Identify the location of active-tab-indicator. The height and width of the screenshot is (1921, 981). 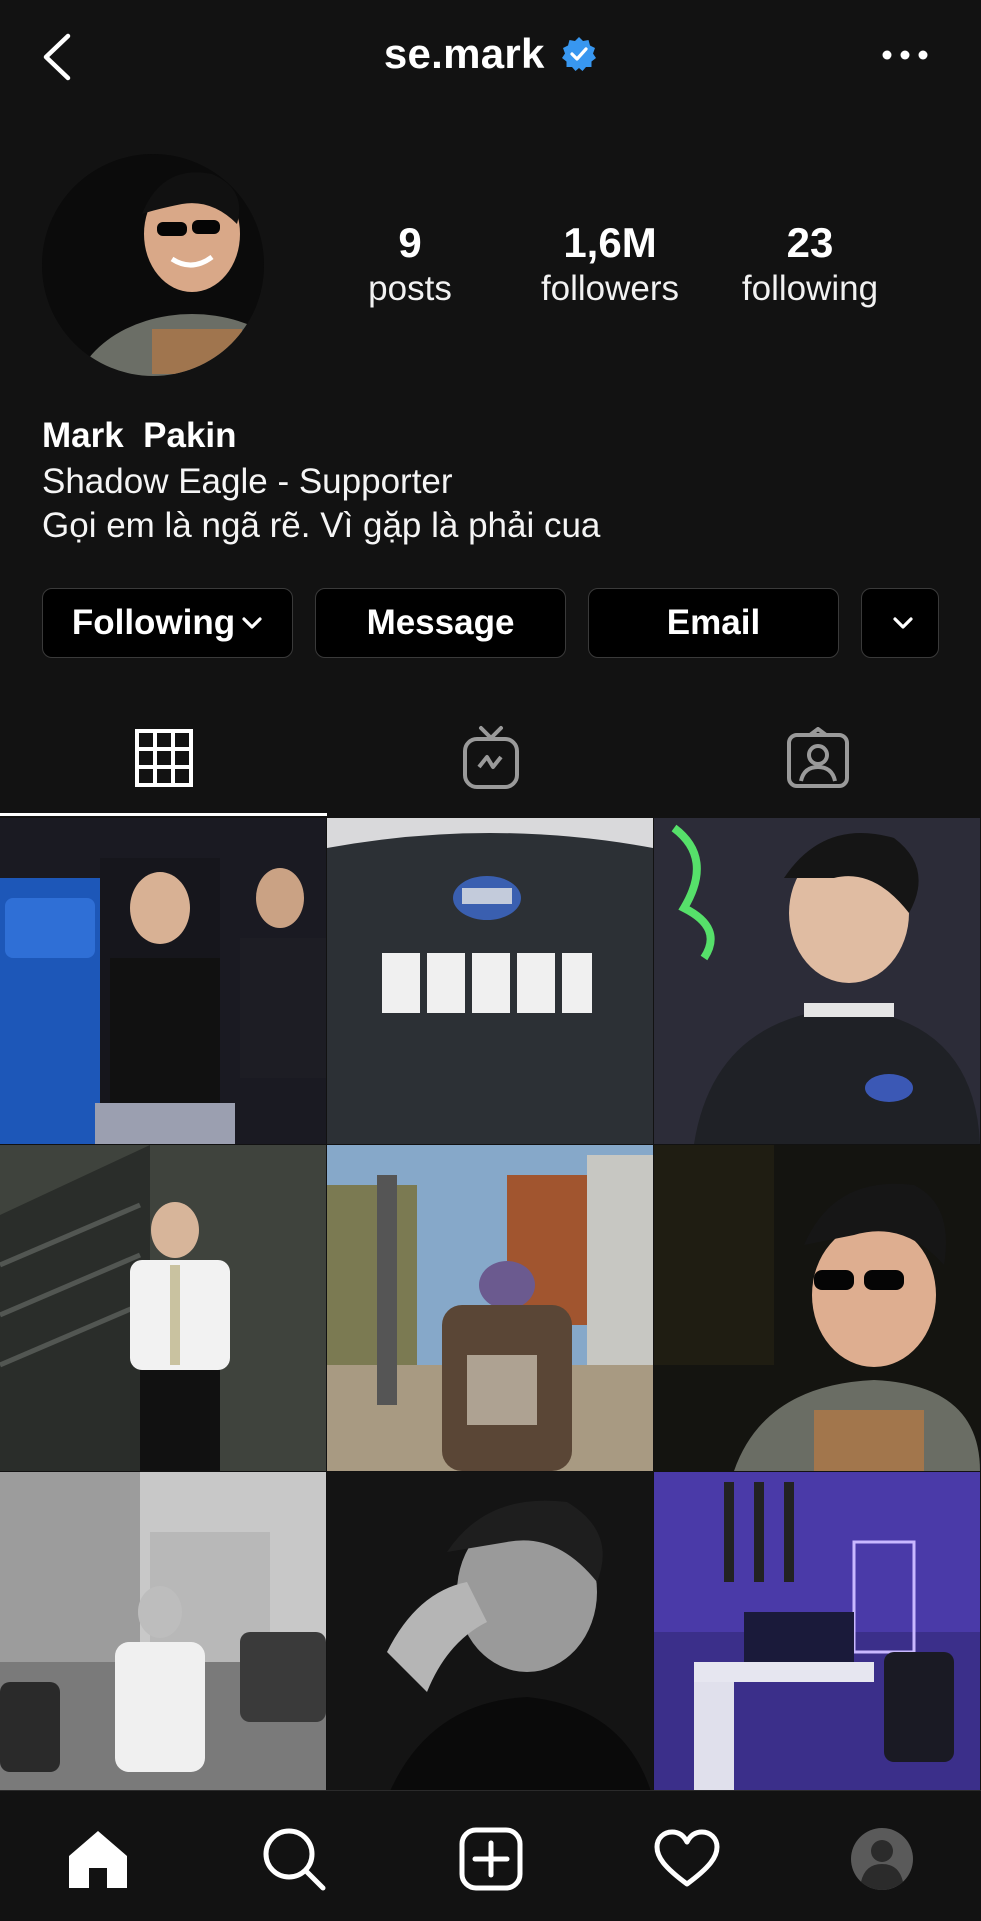
(163, 814).